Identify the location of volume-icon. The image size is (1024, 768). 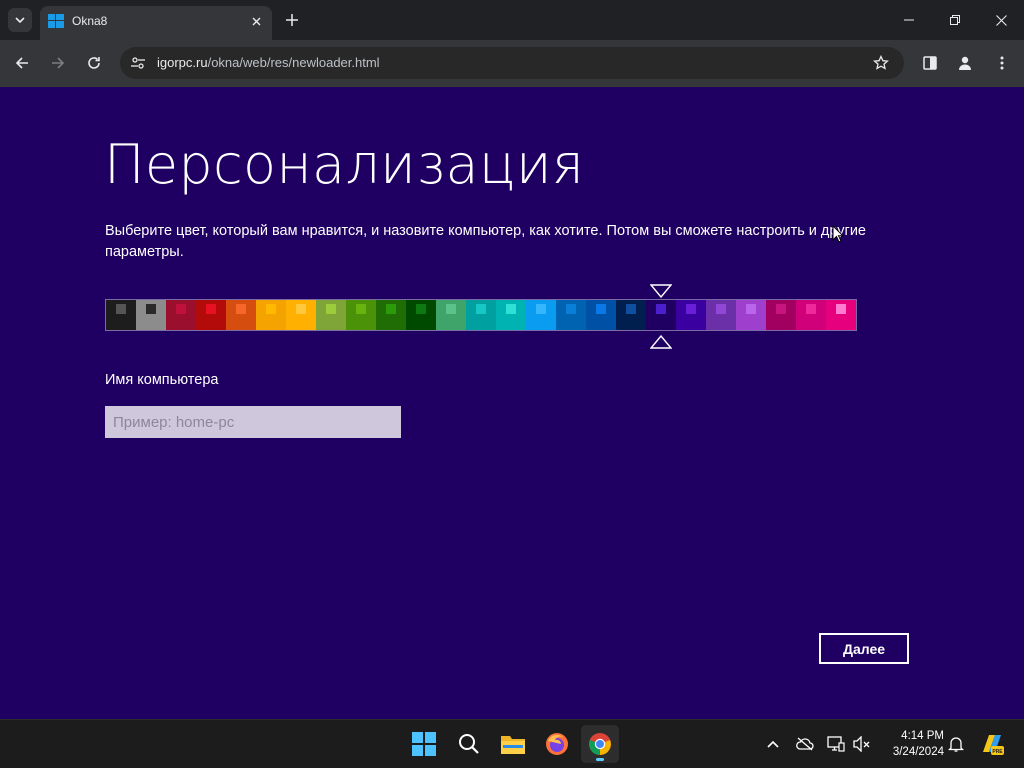
(861, 744).